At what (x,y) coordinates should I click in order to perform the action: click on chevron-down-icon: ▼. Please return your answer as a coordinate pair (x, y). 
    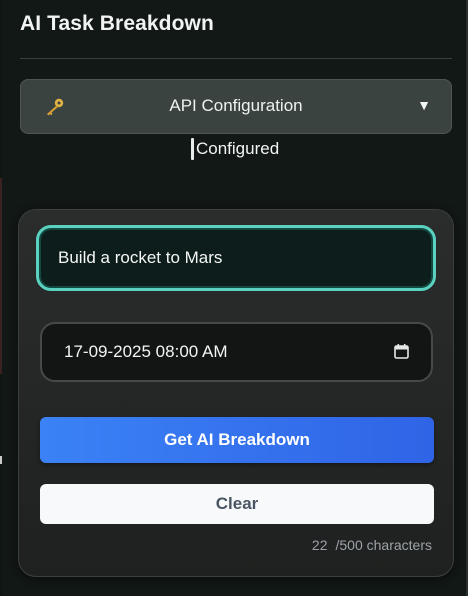
    Looking at the image, I should click on (424, 105).